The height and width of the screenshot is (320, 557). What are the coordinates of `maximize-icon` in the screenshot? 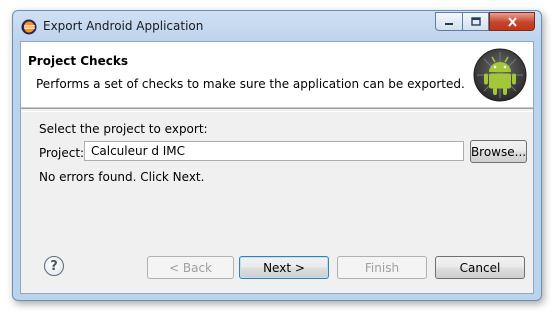 It's located at (475, 21).